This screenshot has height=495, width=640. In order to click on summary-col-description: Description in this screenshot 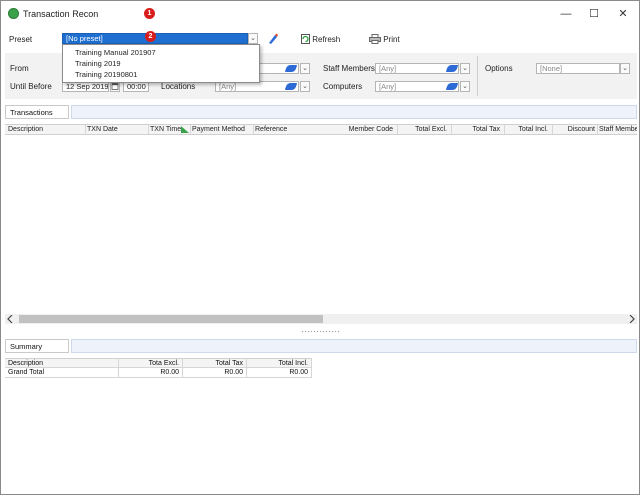, I will do `click(62, 363)`.